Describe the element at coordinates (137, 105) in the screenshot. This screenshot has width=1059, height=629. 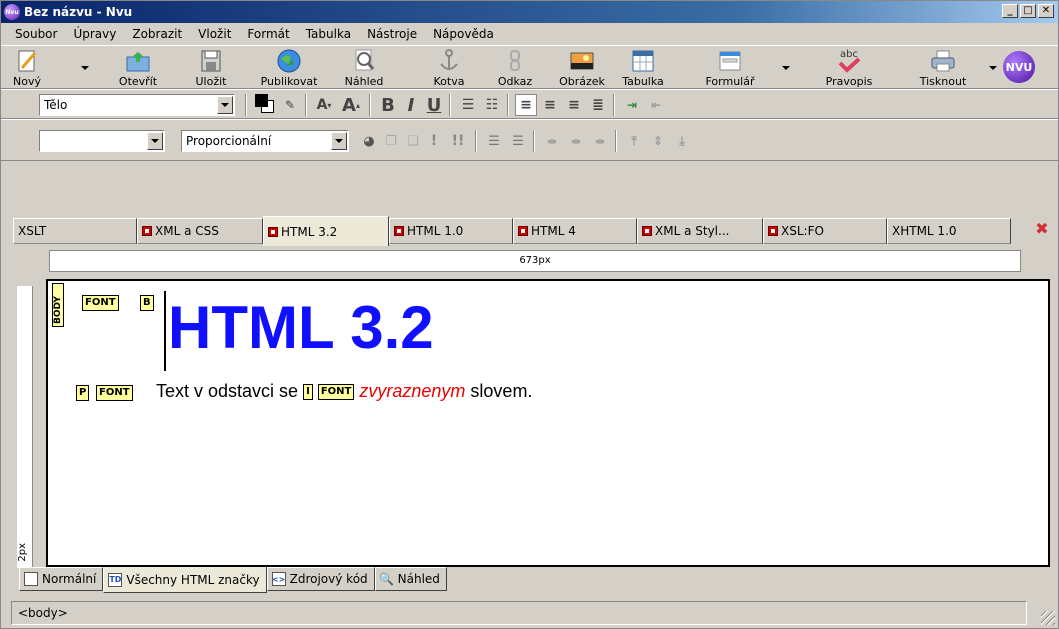
I see `paragraph-style-select: Tělo` at that location.